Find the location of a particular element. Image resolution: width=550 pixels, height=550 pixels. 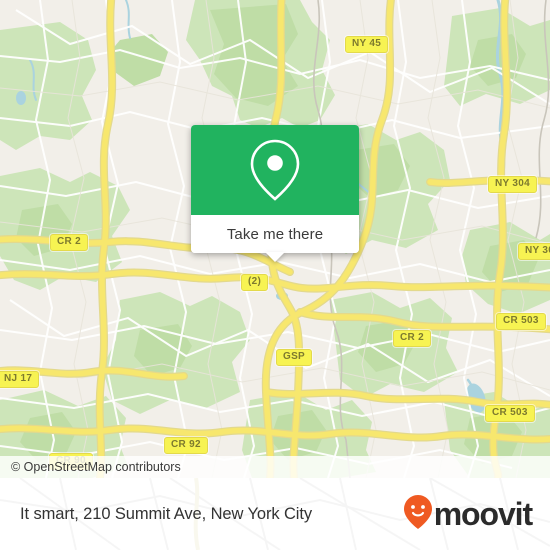

map-label-cr503-south: CR 503 is located at coordinates (510, 413).